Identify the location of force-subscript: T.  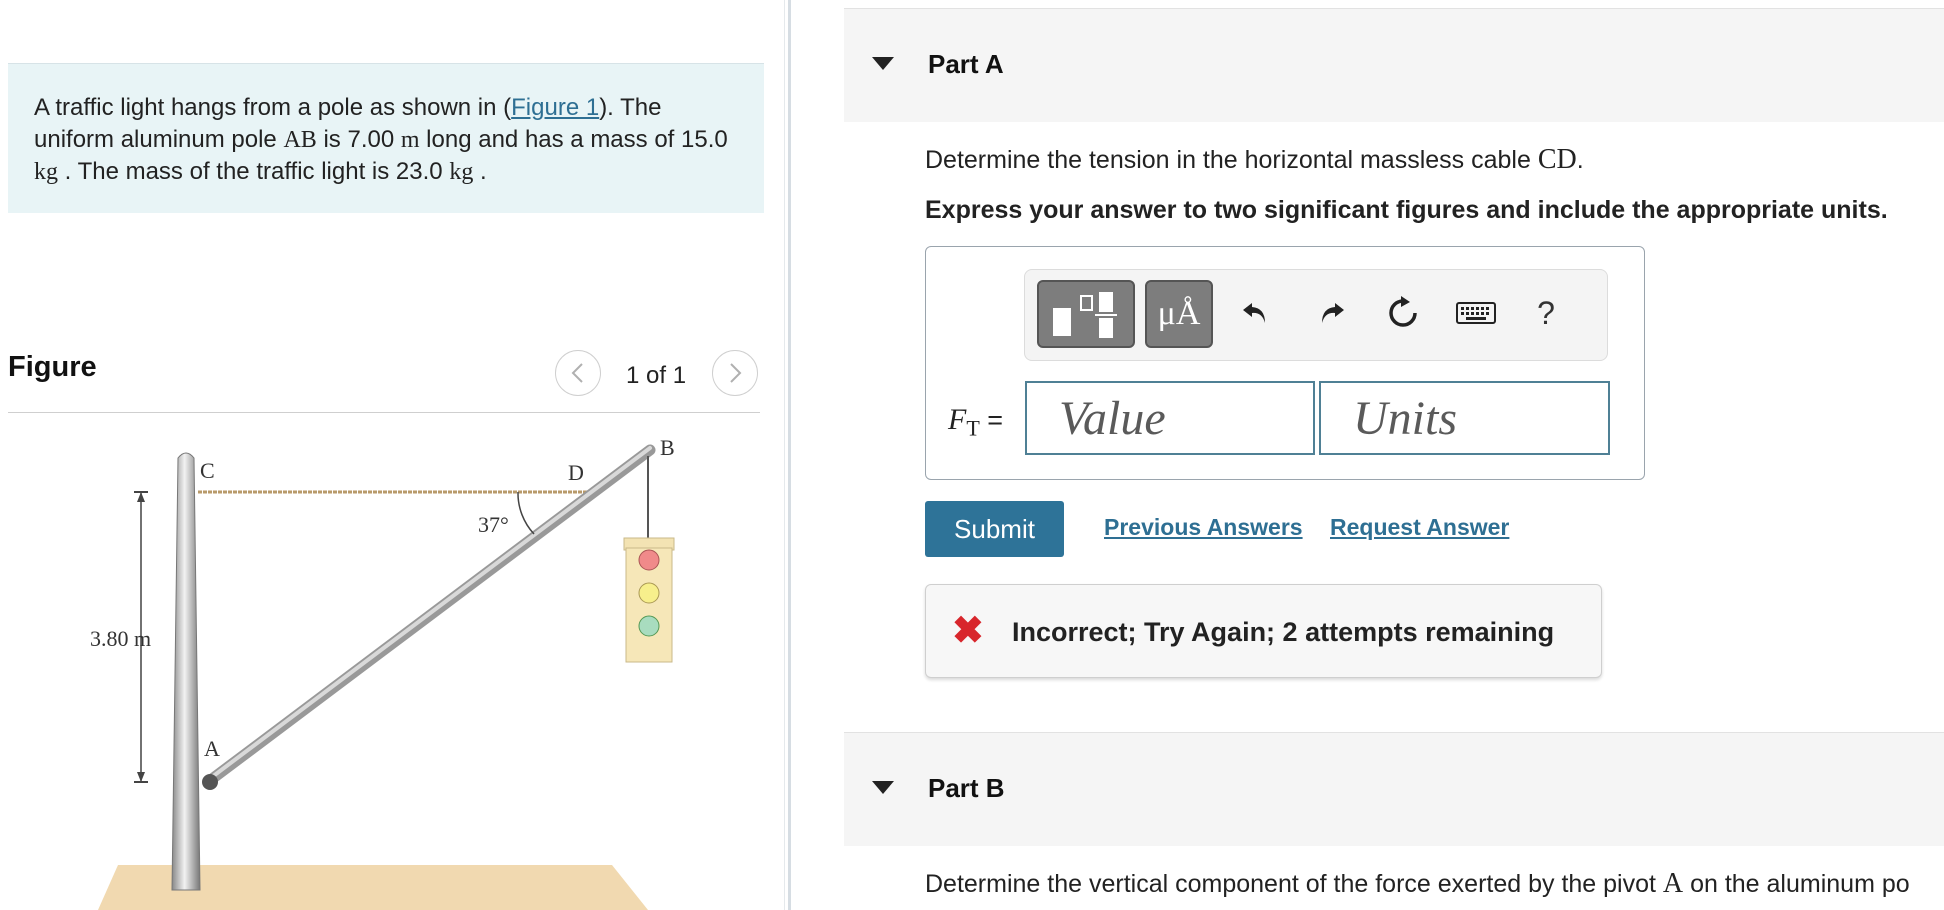
(973, 428).